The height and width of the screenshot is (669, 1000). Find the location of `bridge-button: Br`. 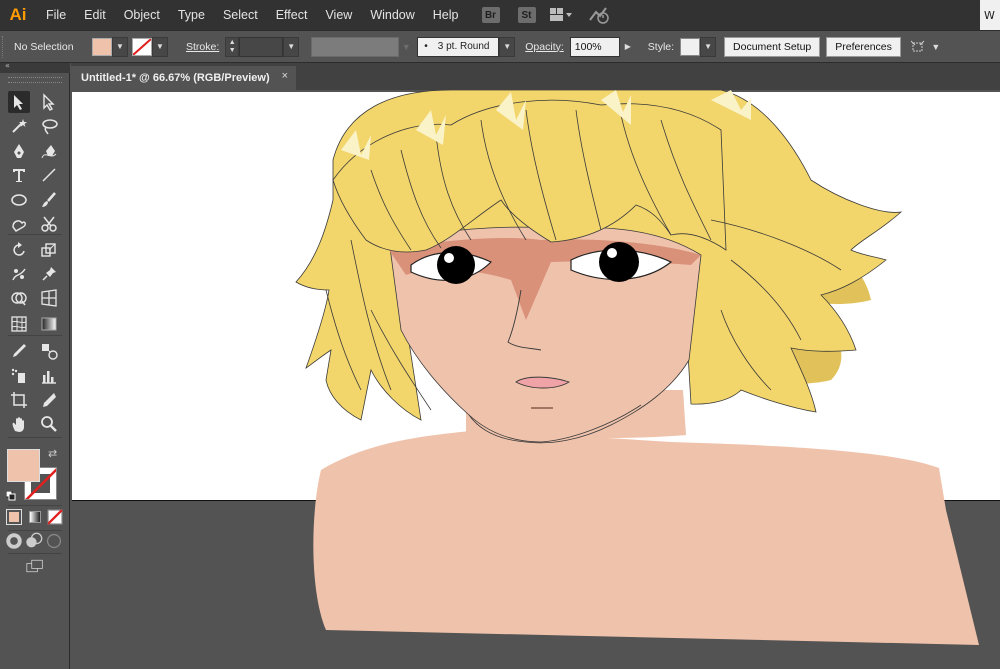

bridge-button: Br is located at coordinates (490, 15).